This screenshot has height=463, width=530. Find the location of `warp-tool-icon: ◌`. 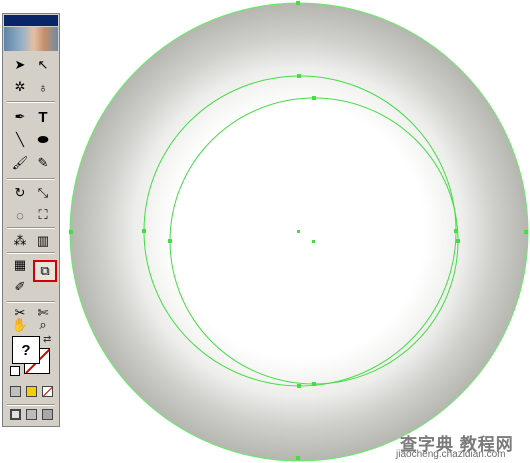

warp-tool-icon: ◌ is located at coordinates (20, 215).